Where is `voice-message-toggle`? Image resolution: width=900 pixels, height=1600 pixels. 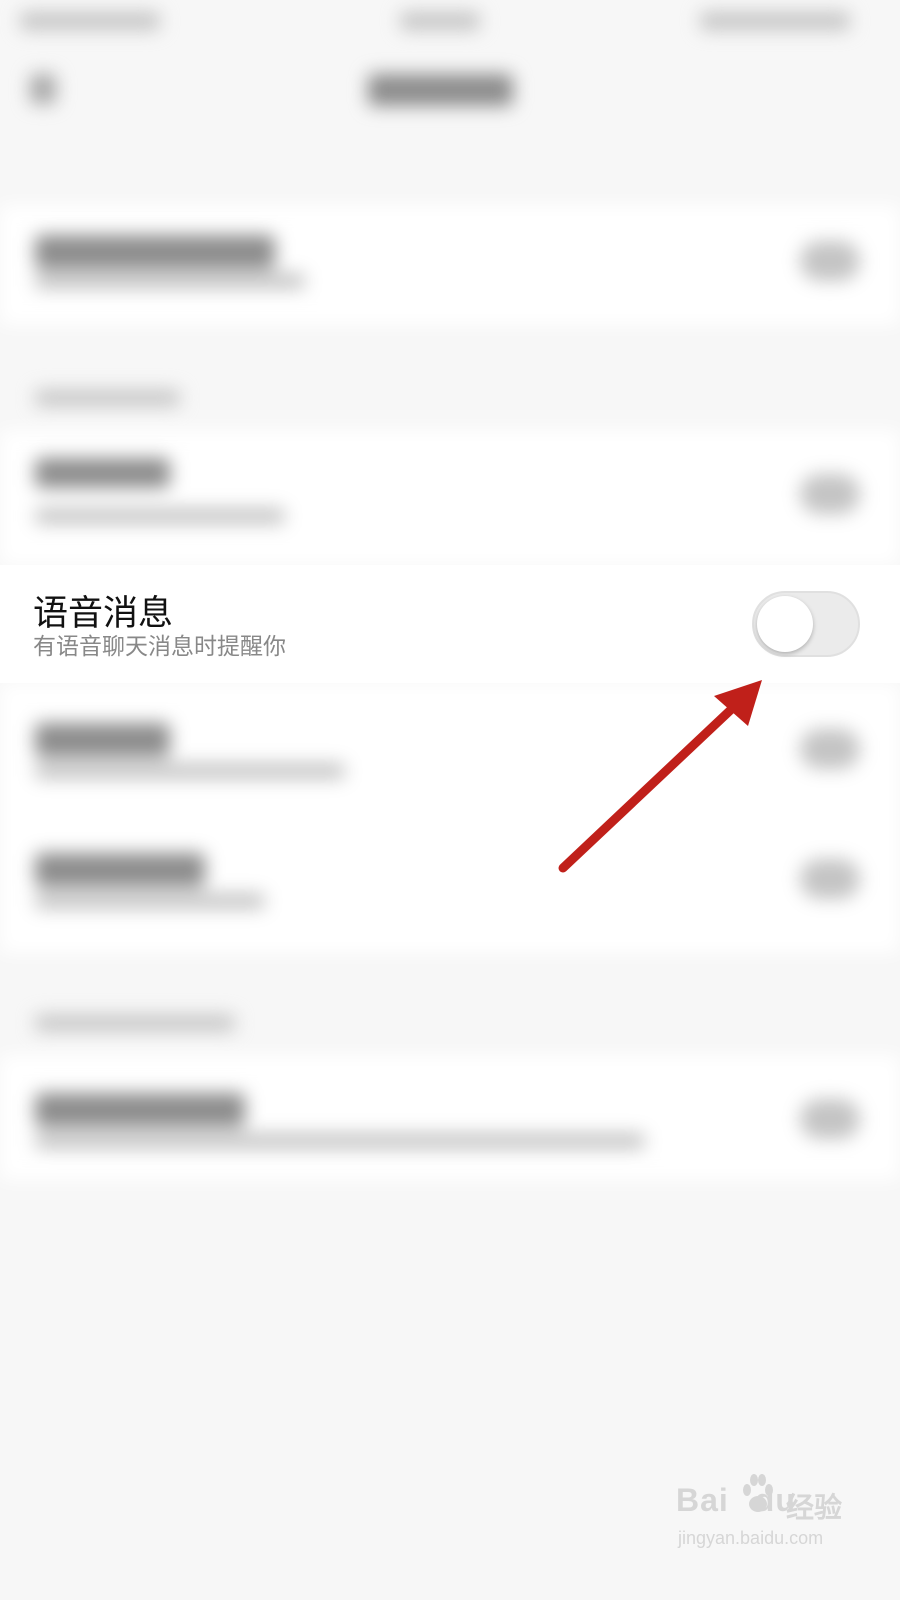 voice-message-toggle is located at coordinates (806, 624).